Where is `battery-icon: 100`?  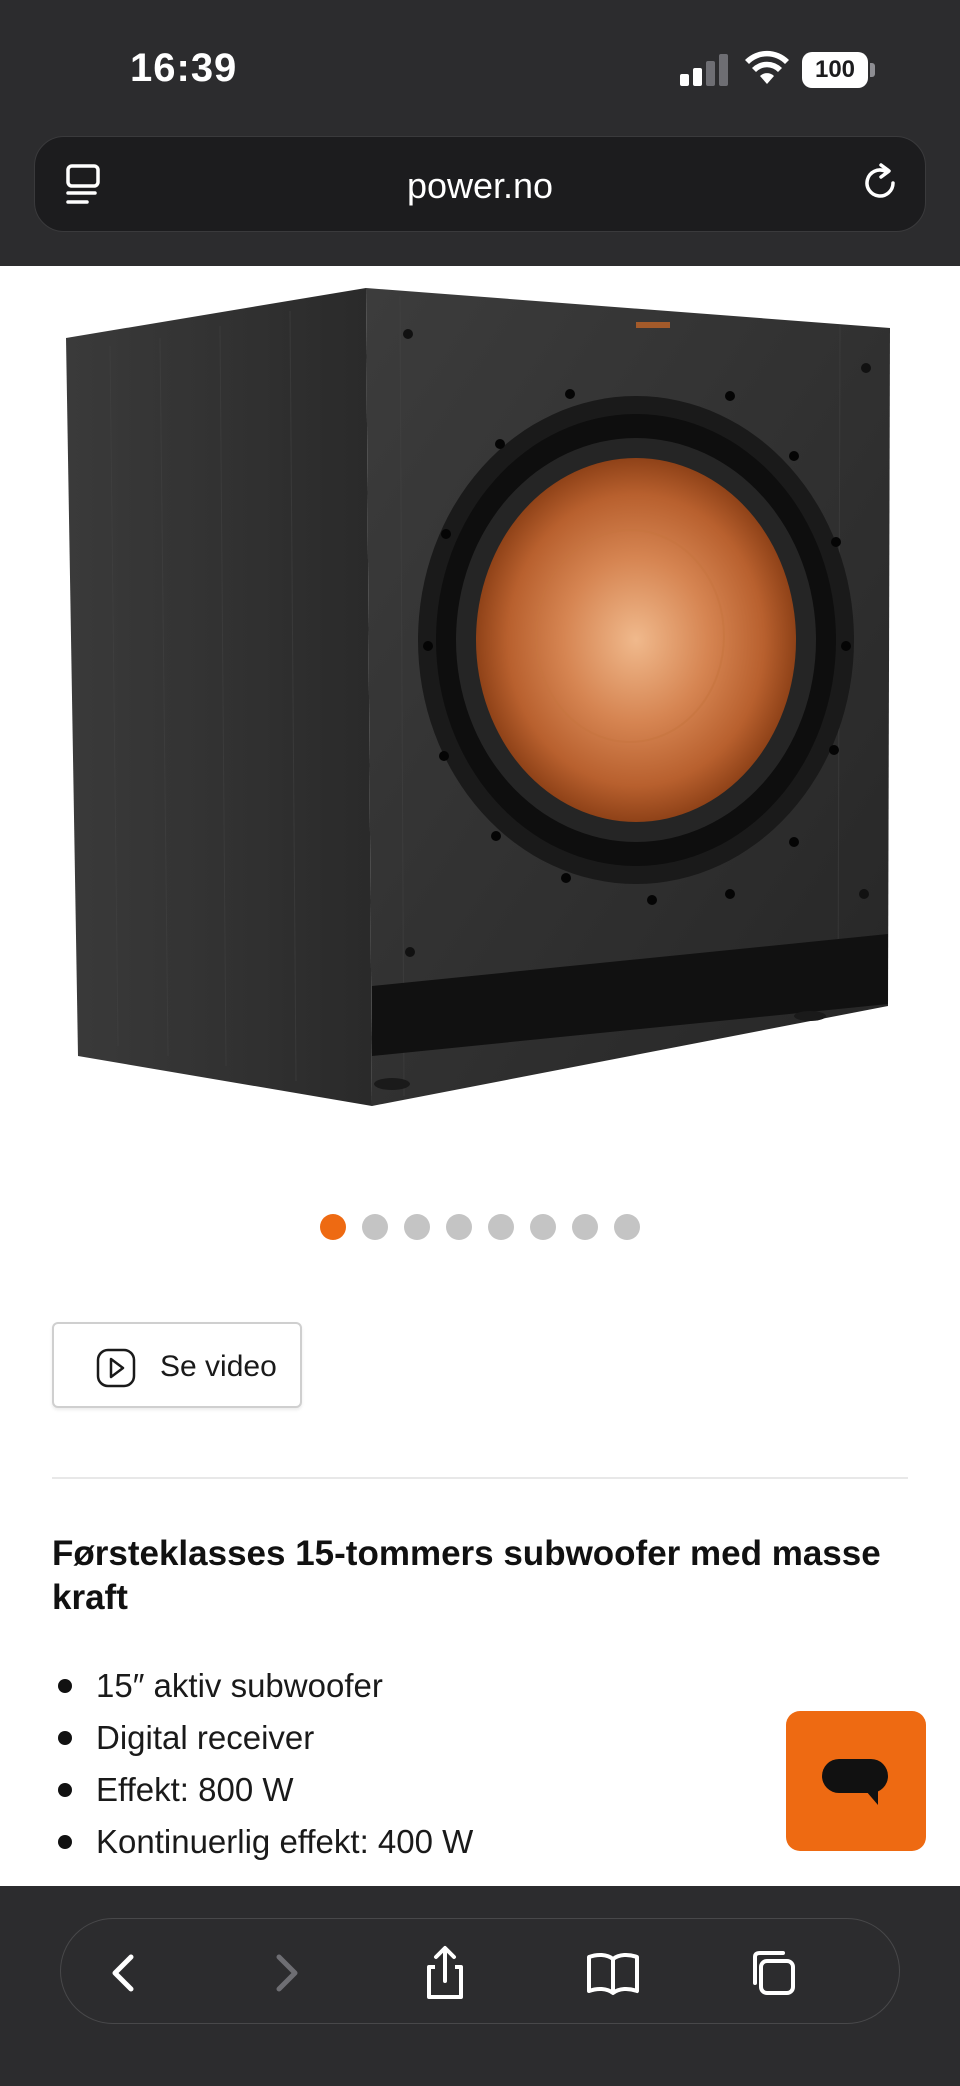 battery-icon: 100 is located at coordinates (838, 70).